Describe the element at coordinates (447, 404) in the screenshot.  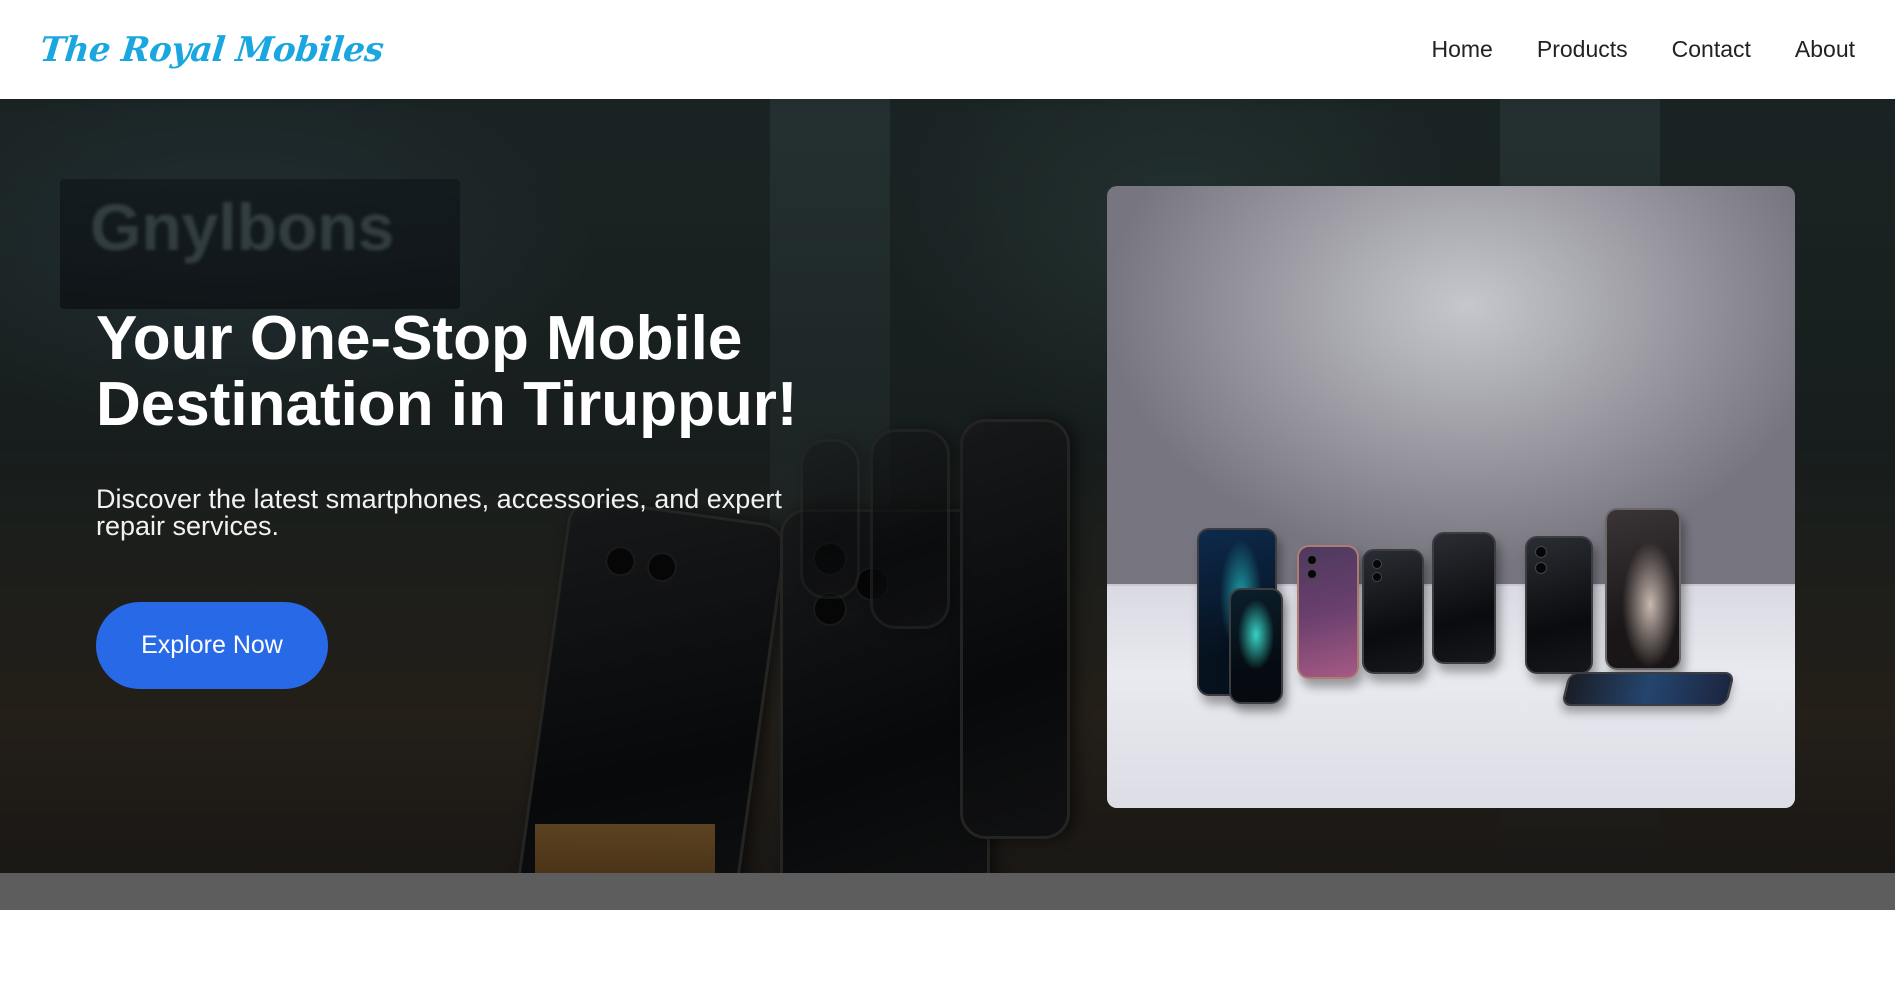
I see `hero-title-line-2: Destination in Tiruppur!` at that location.